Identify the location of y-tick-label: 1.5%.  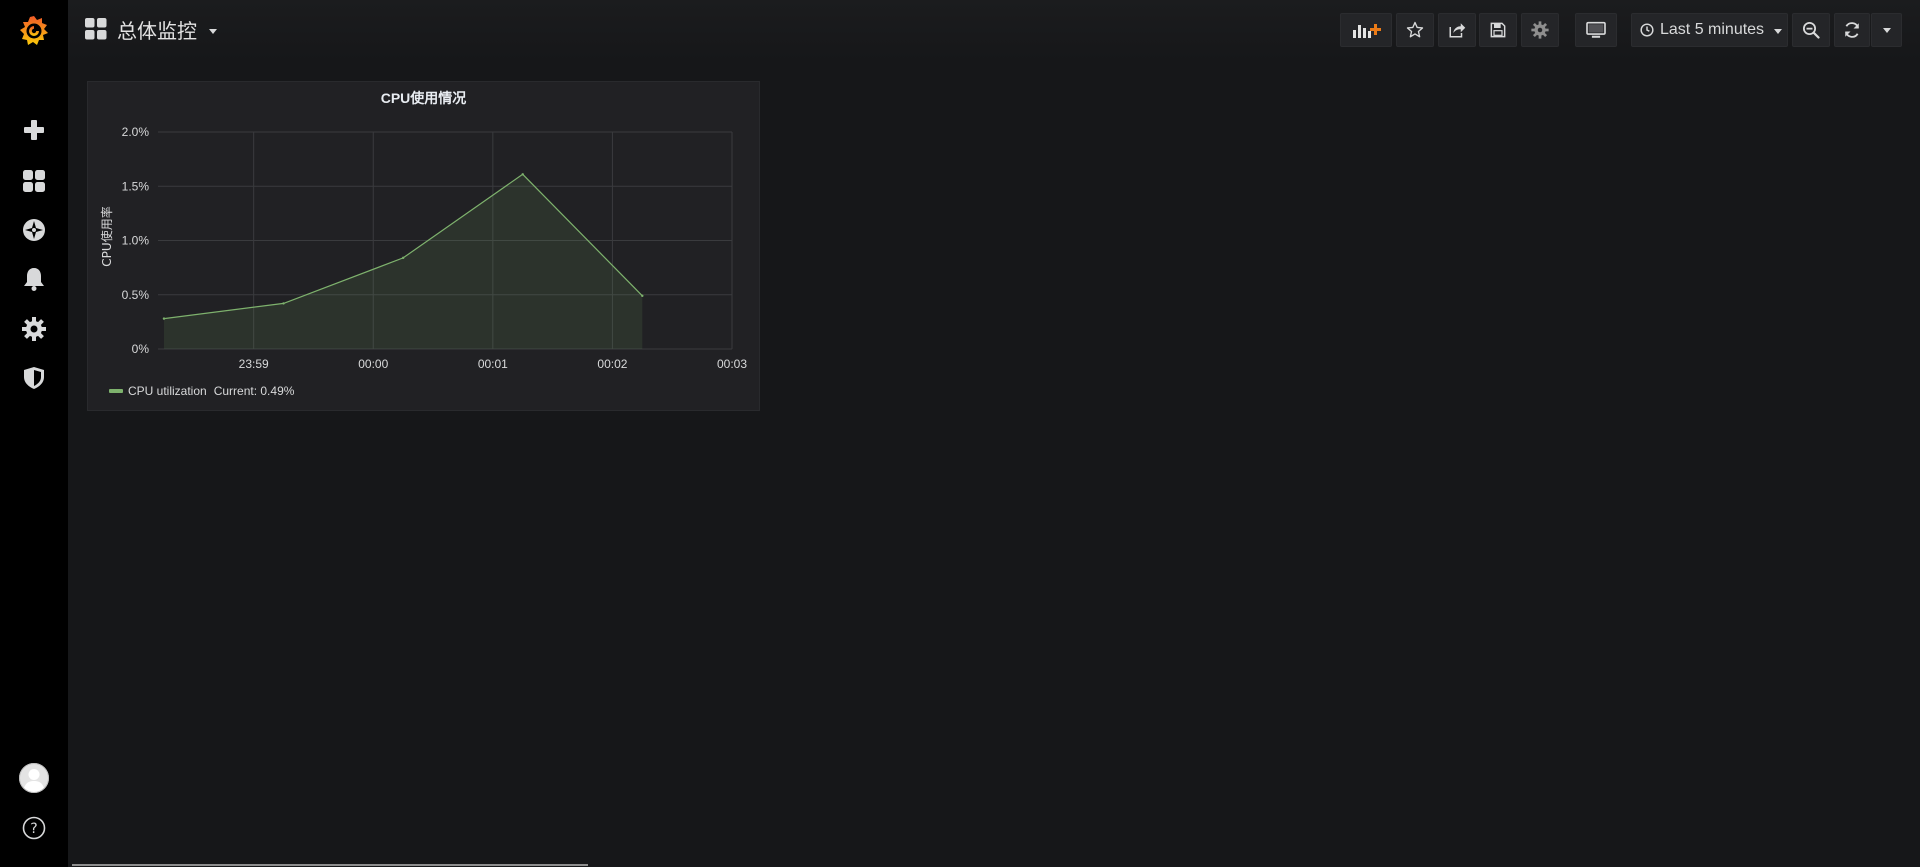
(136, 186).